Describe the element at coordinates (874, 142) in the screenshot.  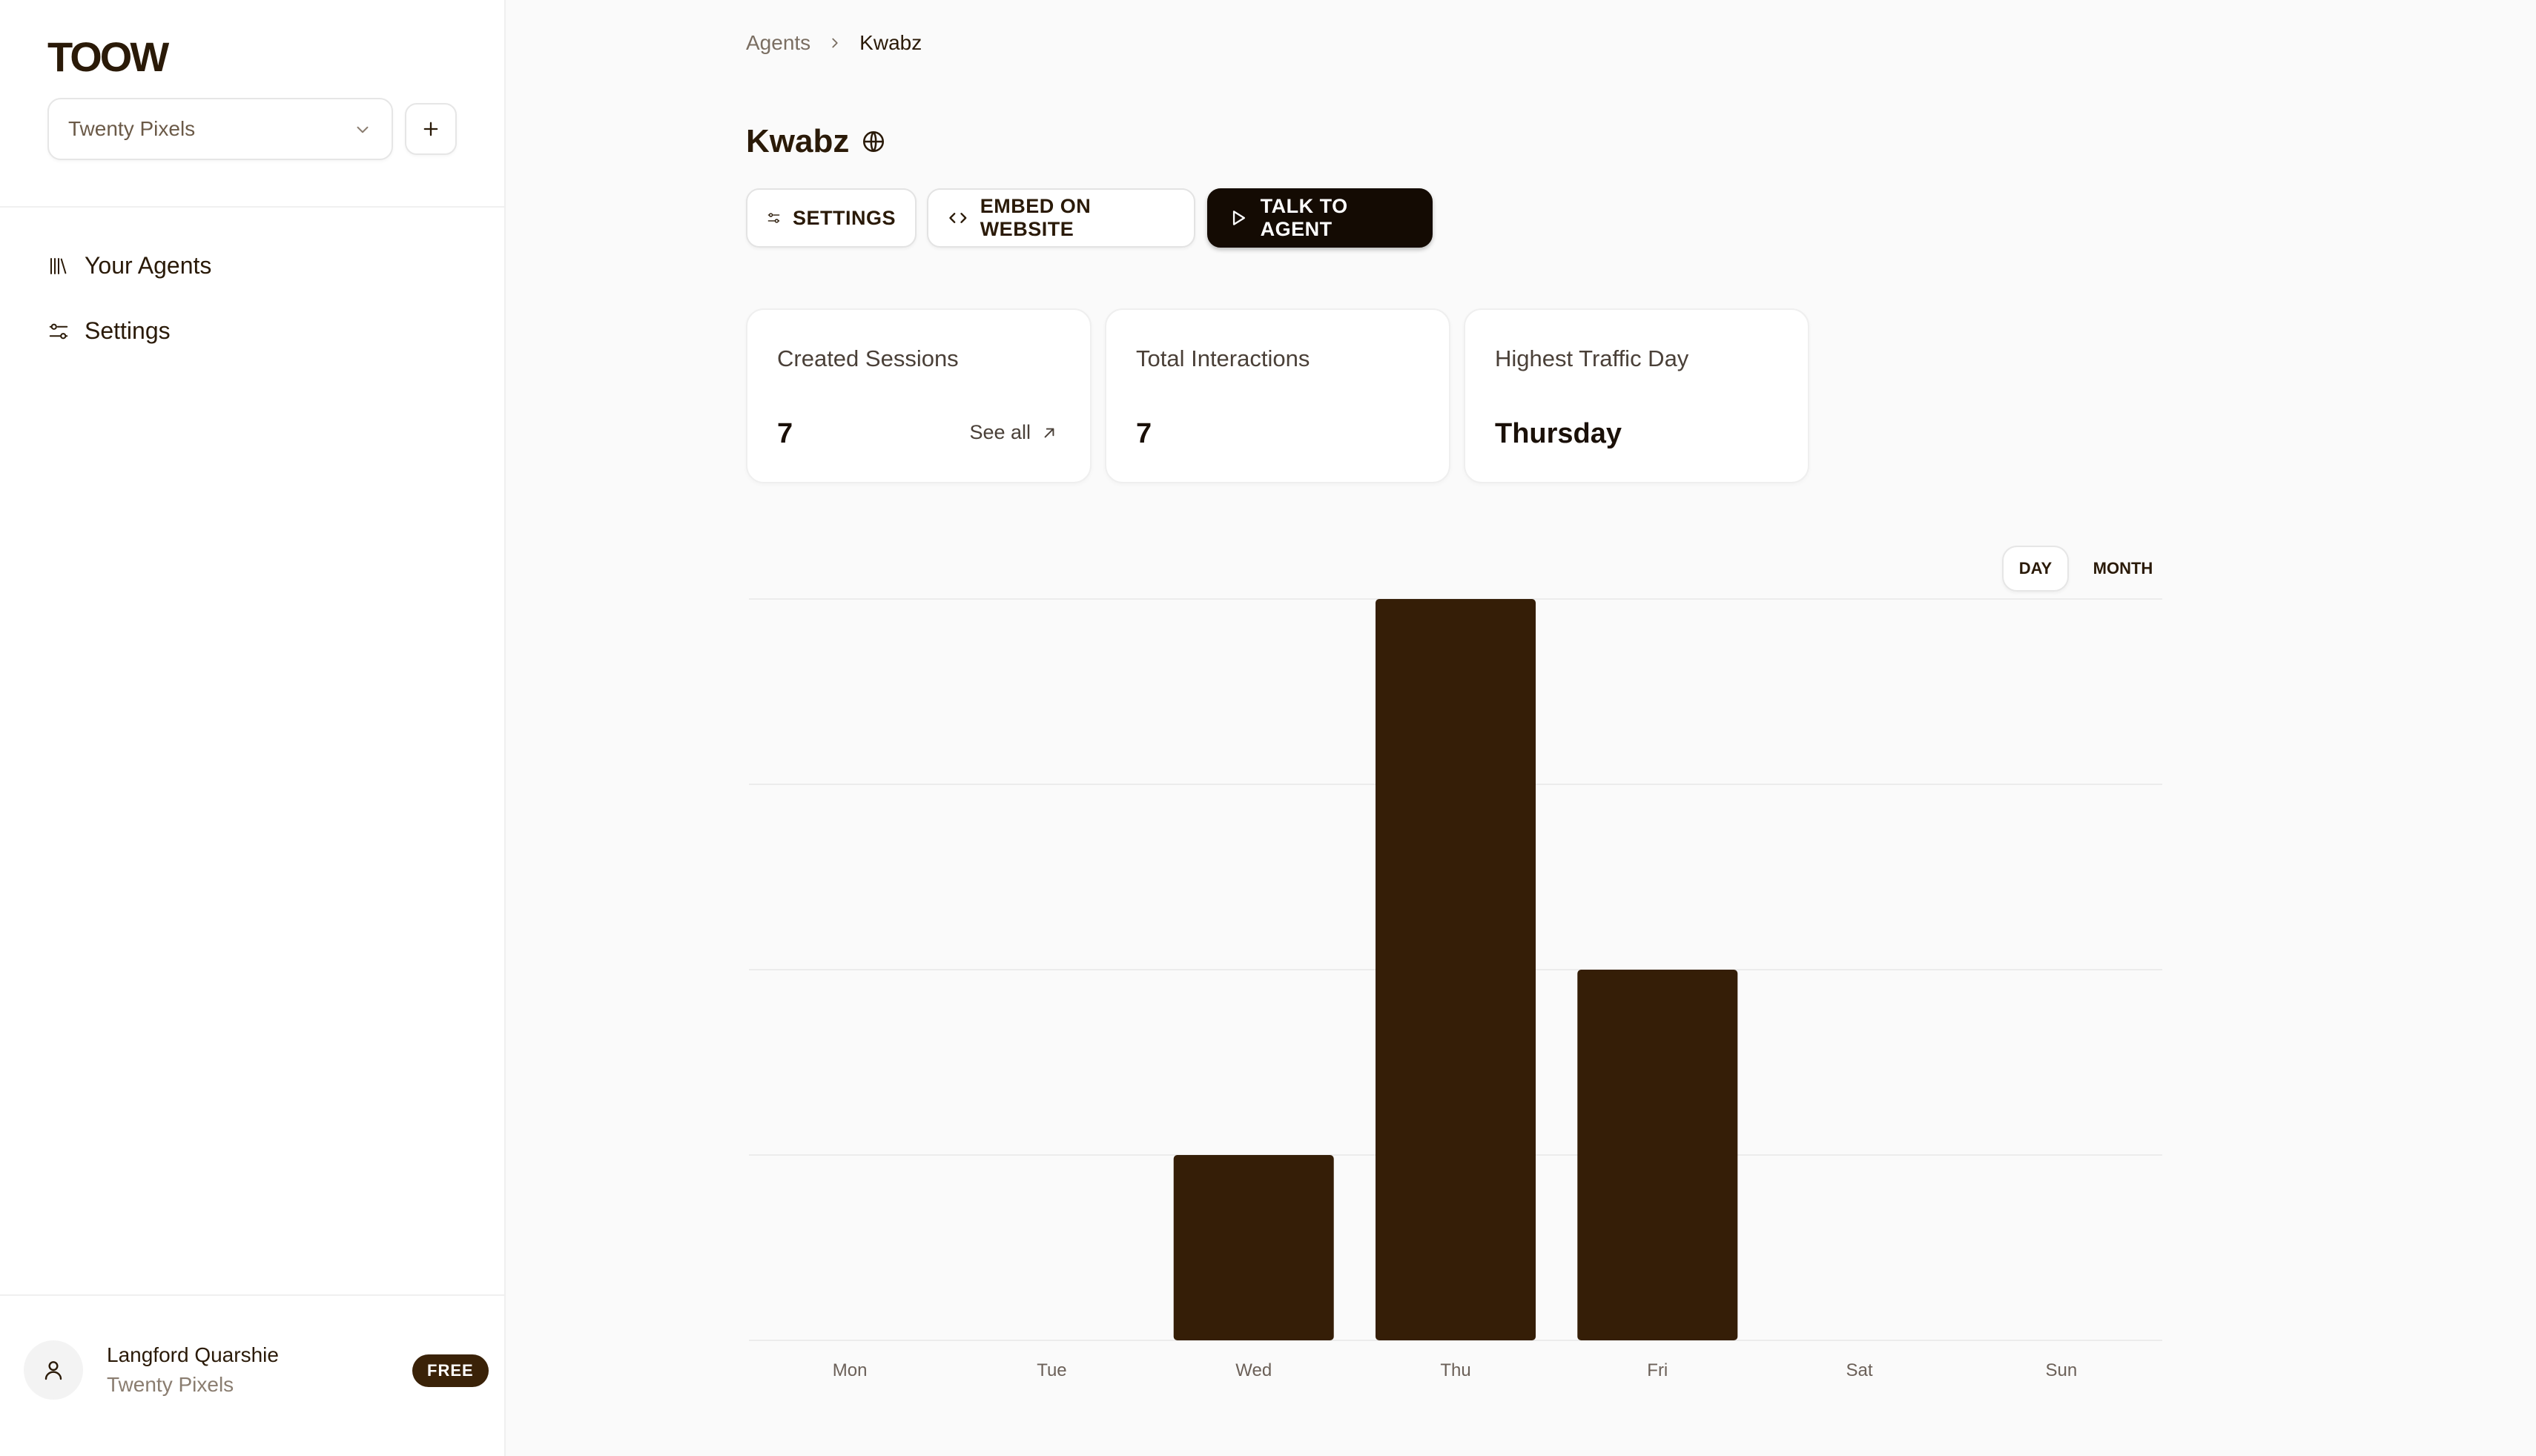
I see `globe-icon` at that location.